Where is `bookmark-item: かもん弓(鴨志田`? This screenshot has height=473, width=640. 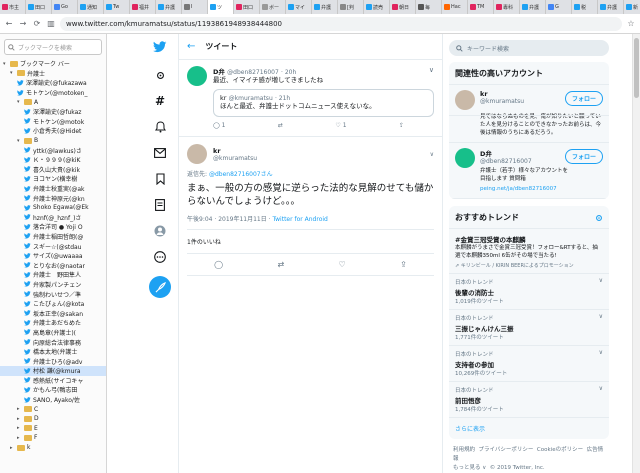 bookmark-item: かもん弓(鴨志田 is located at coordinates (53, 390).